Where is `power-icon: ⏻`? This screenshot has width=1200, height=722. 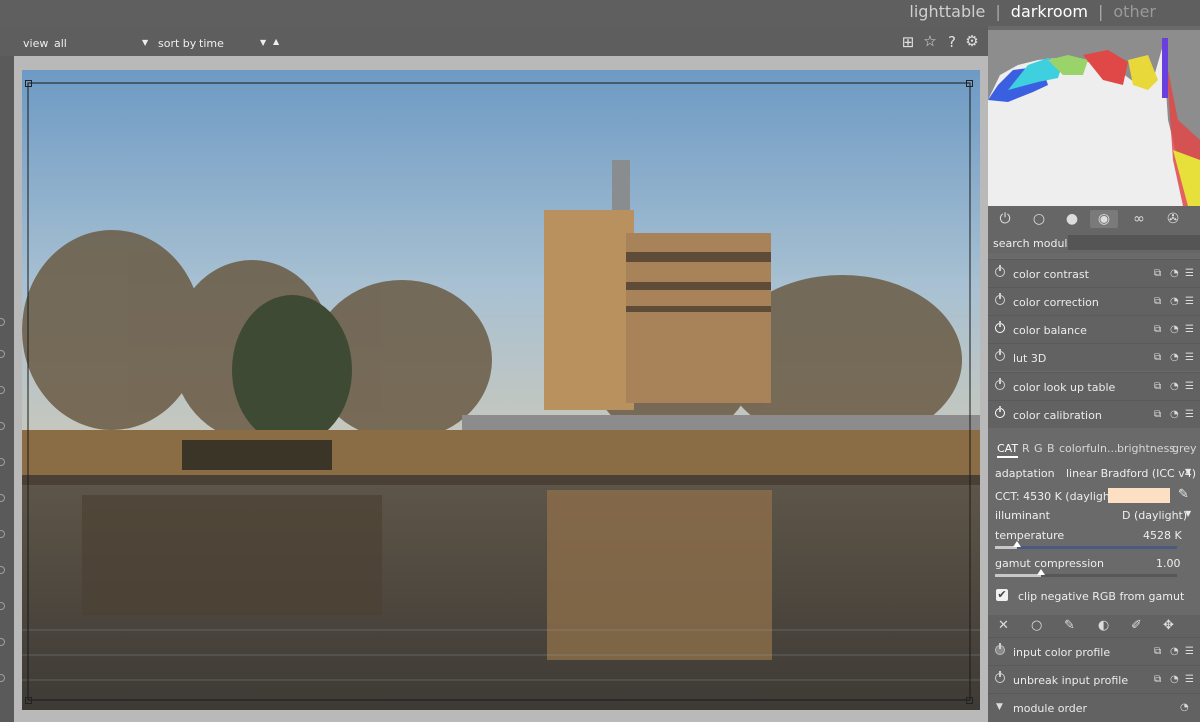 power-icon: ⏻ is located at coordinates (1005, 219).